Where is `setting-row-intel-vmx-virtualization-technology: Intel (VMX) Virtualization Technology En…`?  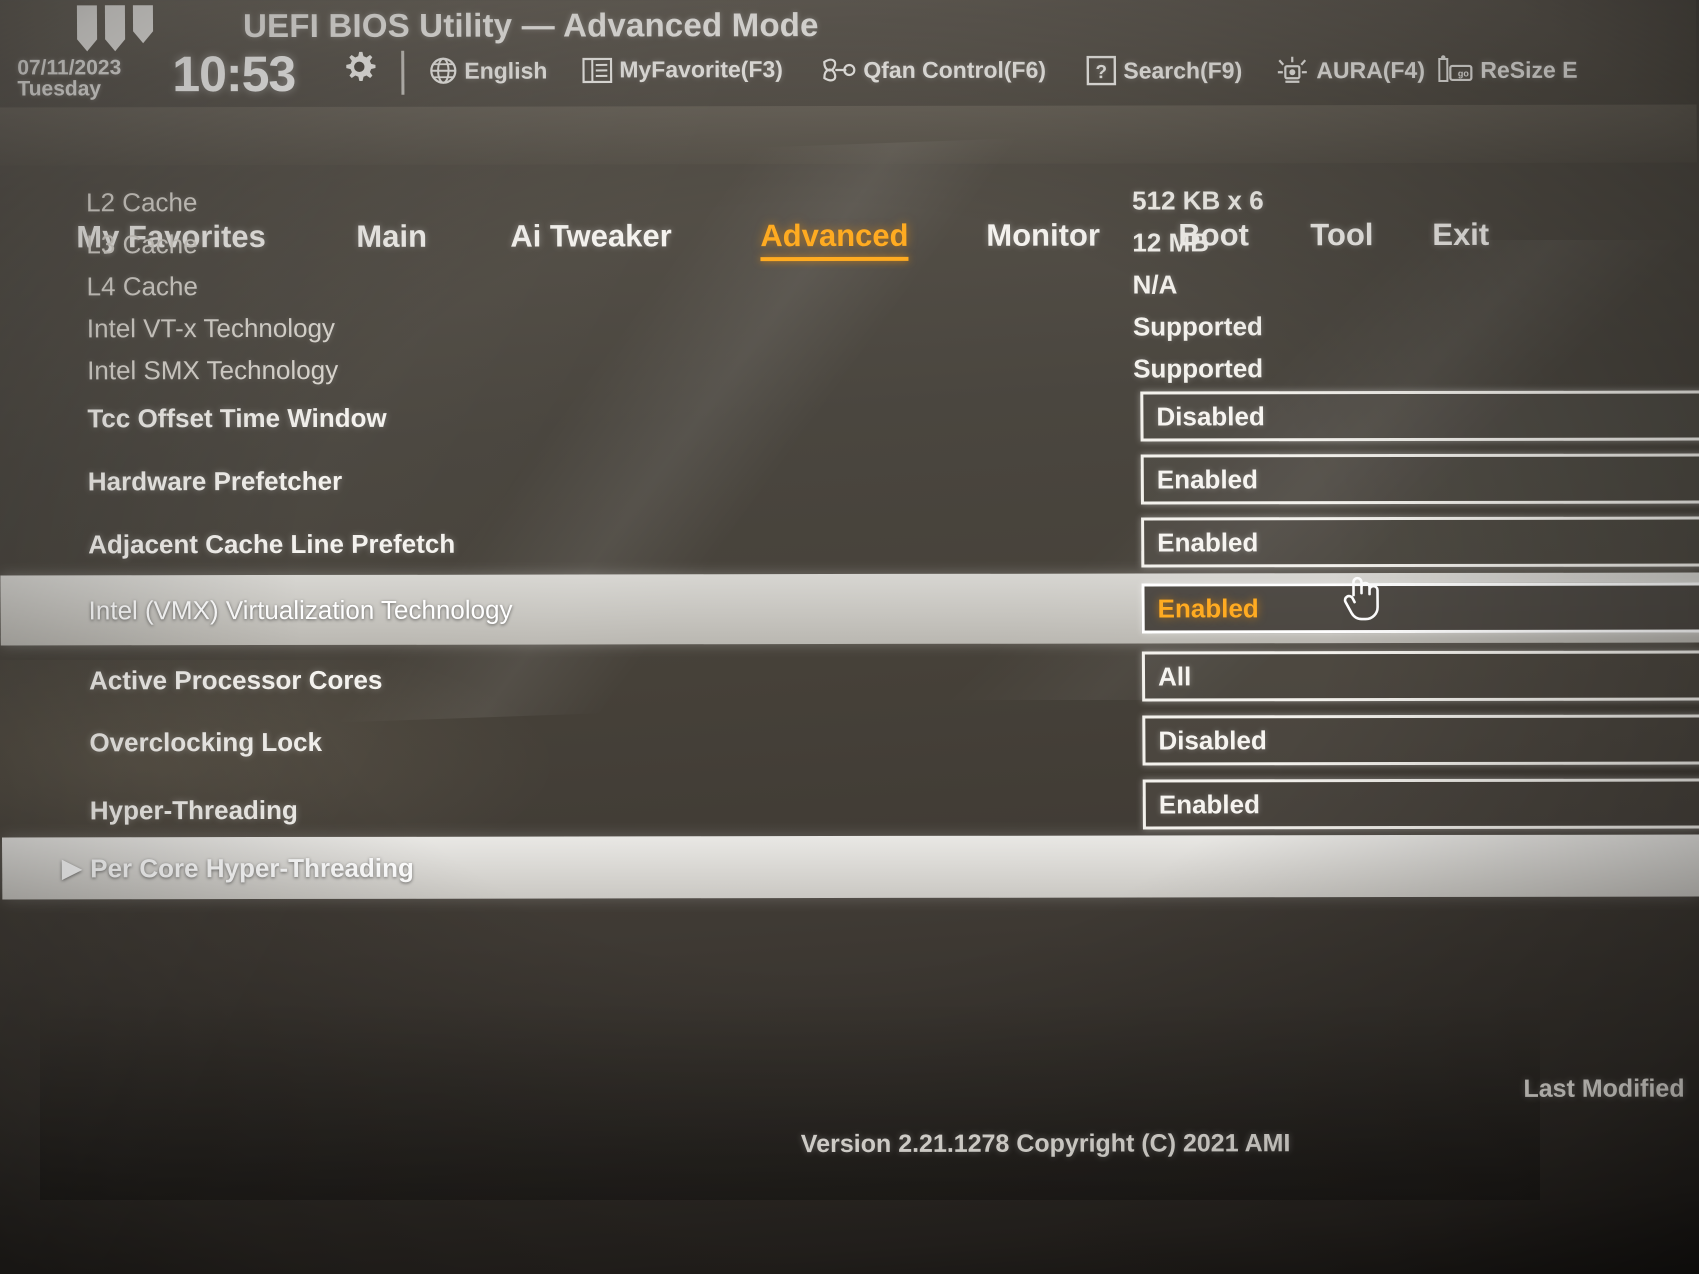
setting-row-intel-vmx-virtualization-technology: Intel (VMX) Virtualization Technology En… is located at coordinates (849, 609).